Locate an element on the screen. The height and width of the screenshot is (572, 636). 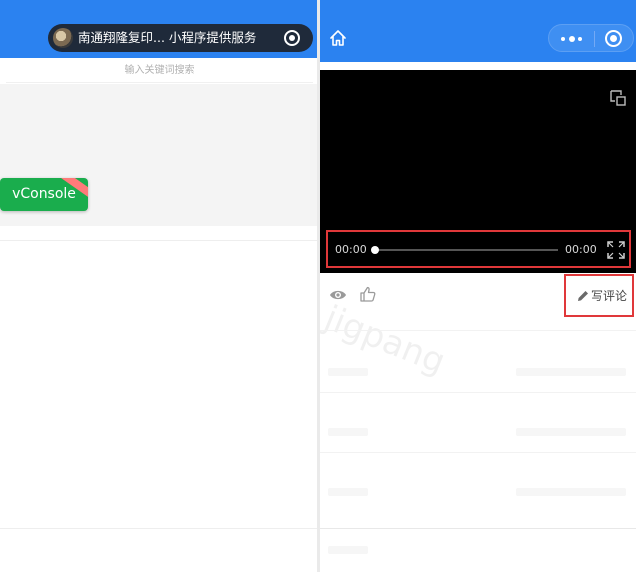
mini-program-avatar is located at coordinates (63, 38).